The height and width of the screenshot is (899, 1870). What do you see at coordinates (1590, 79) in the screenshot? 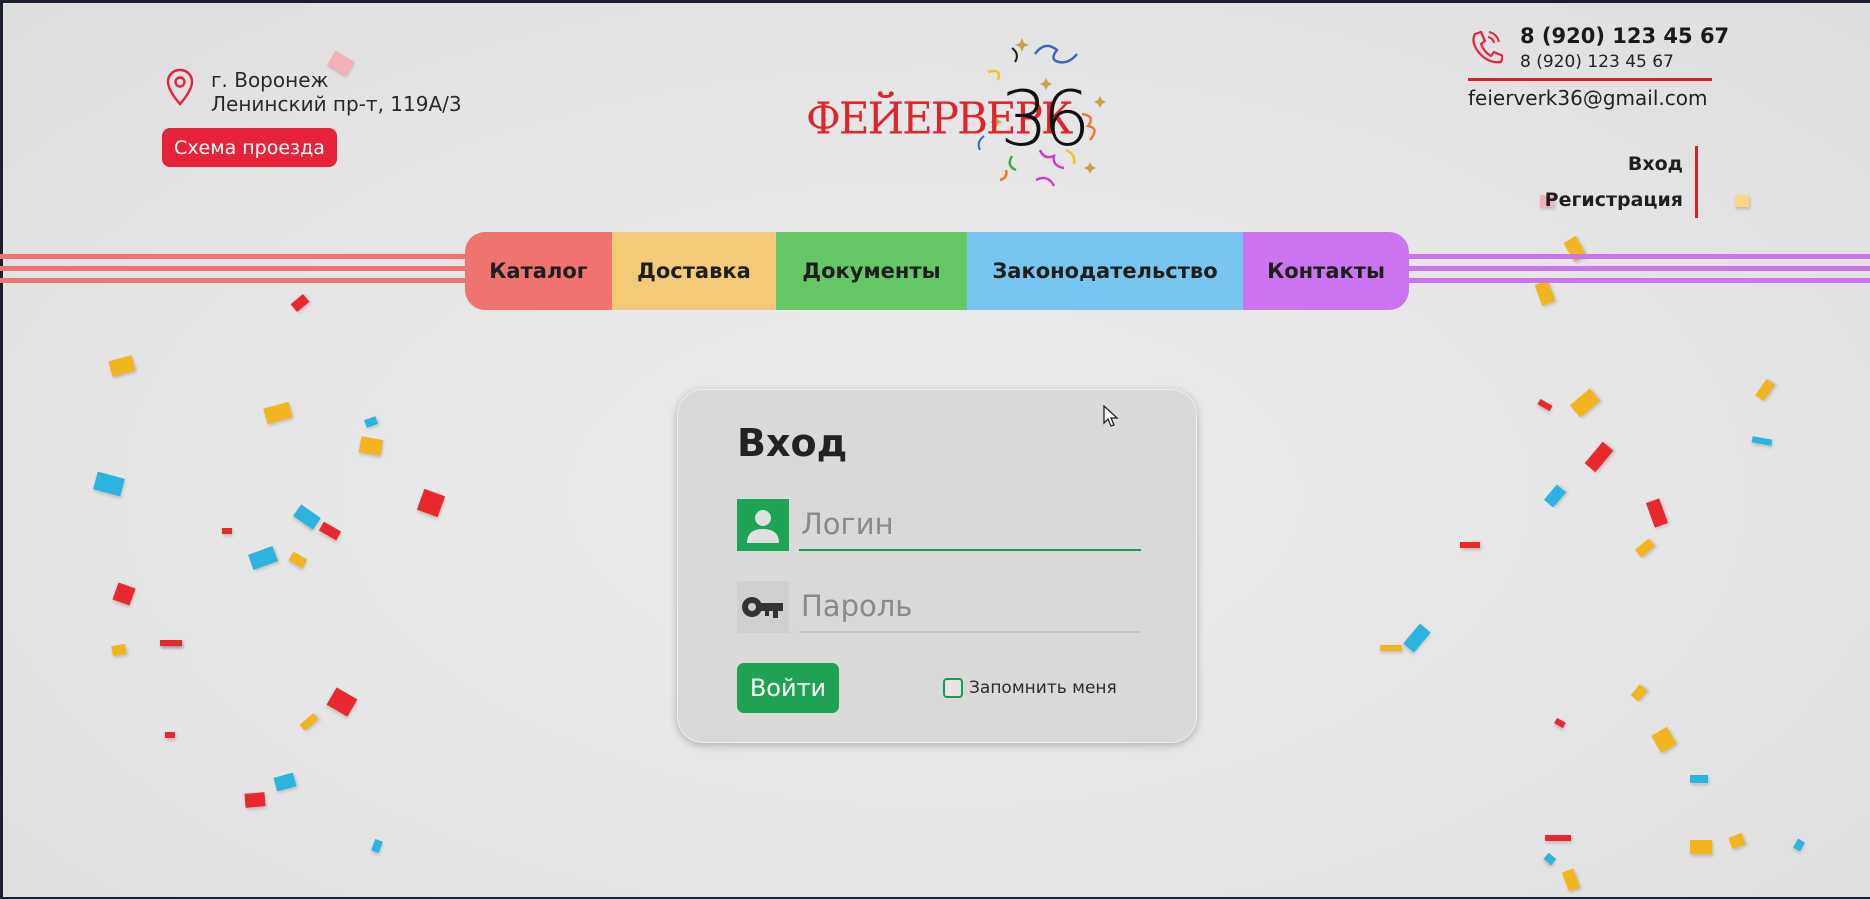
I see `divider` at bounding box center [1590, 79].